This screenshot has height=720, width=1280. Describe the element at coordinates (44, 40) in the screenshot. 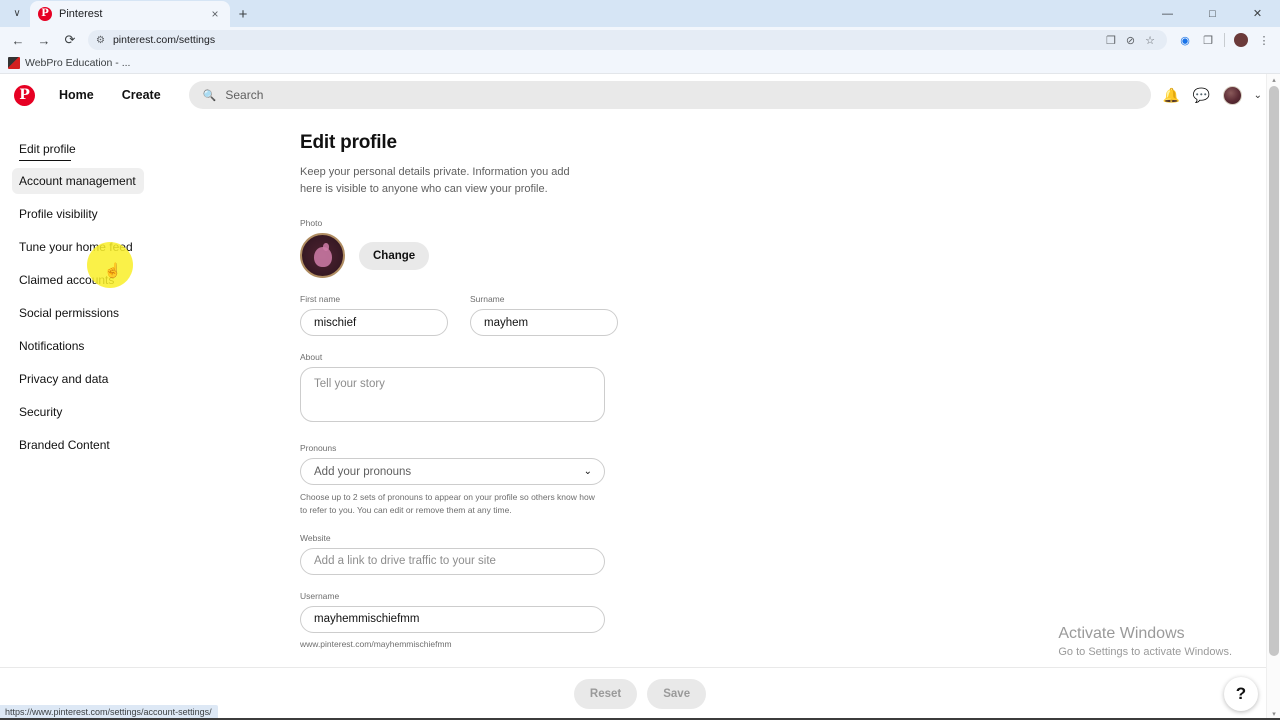

I see `forward-icon: →` at that location.